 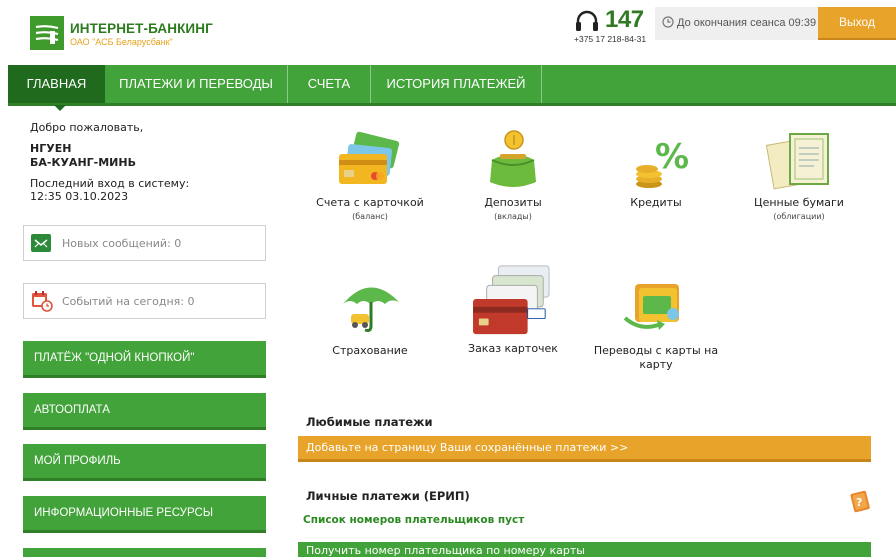 What do you see at coordinates (797, 161) in the screenshot?
I see `certificates-icon` at bounding box center [797, 161].